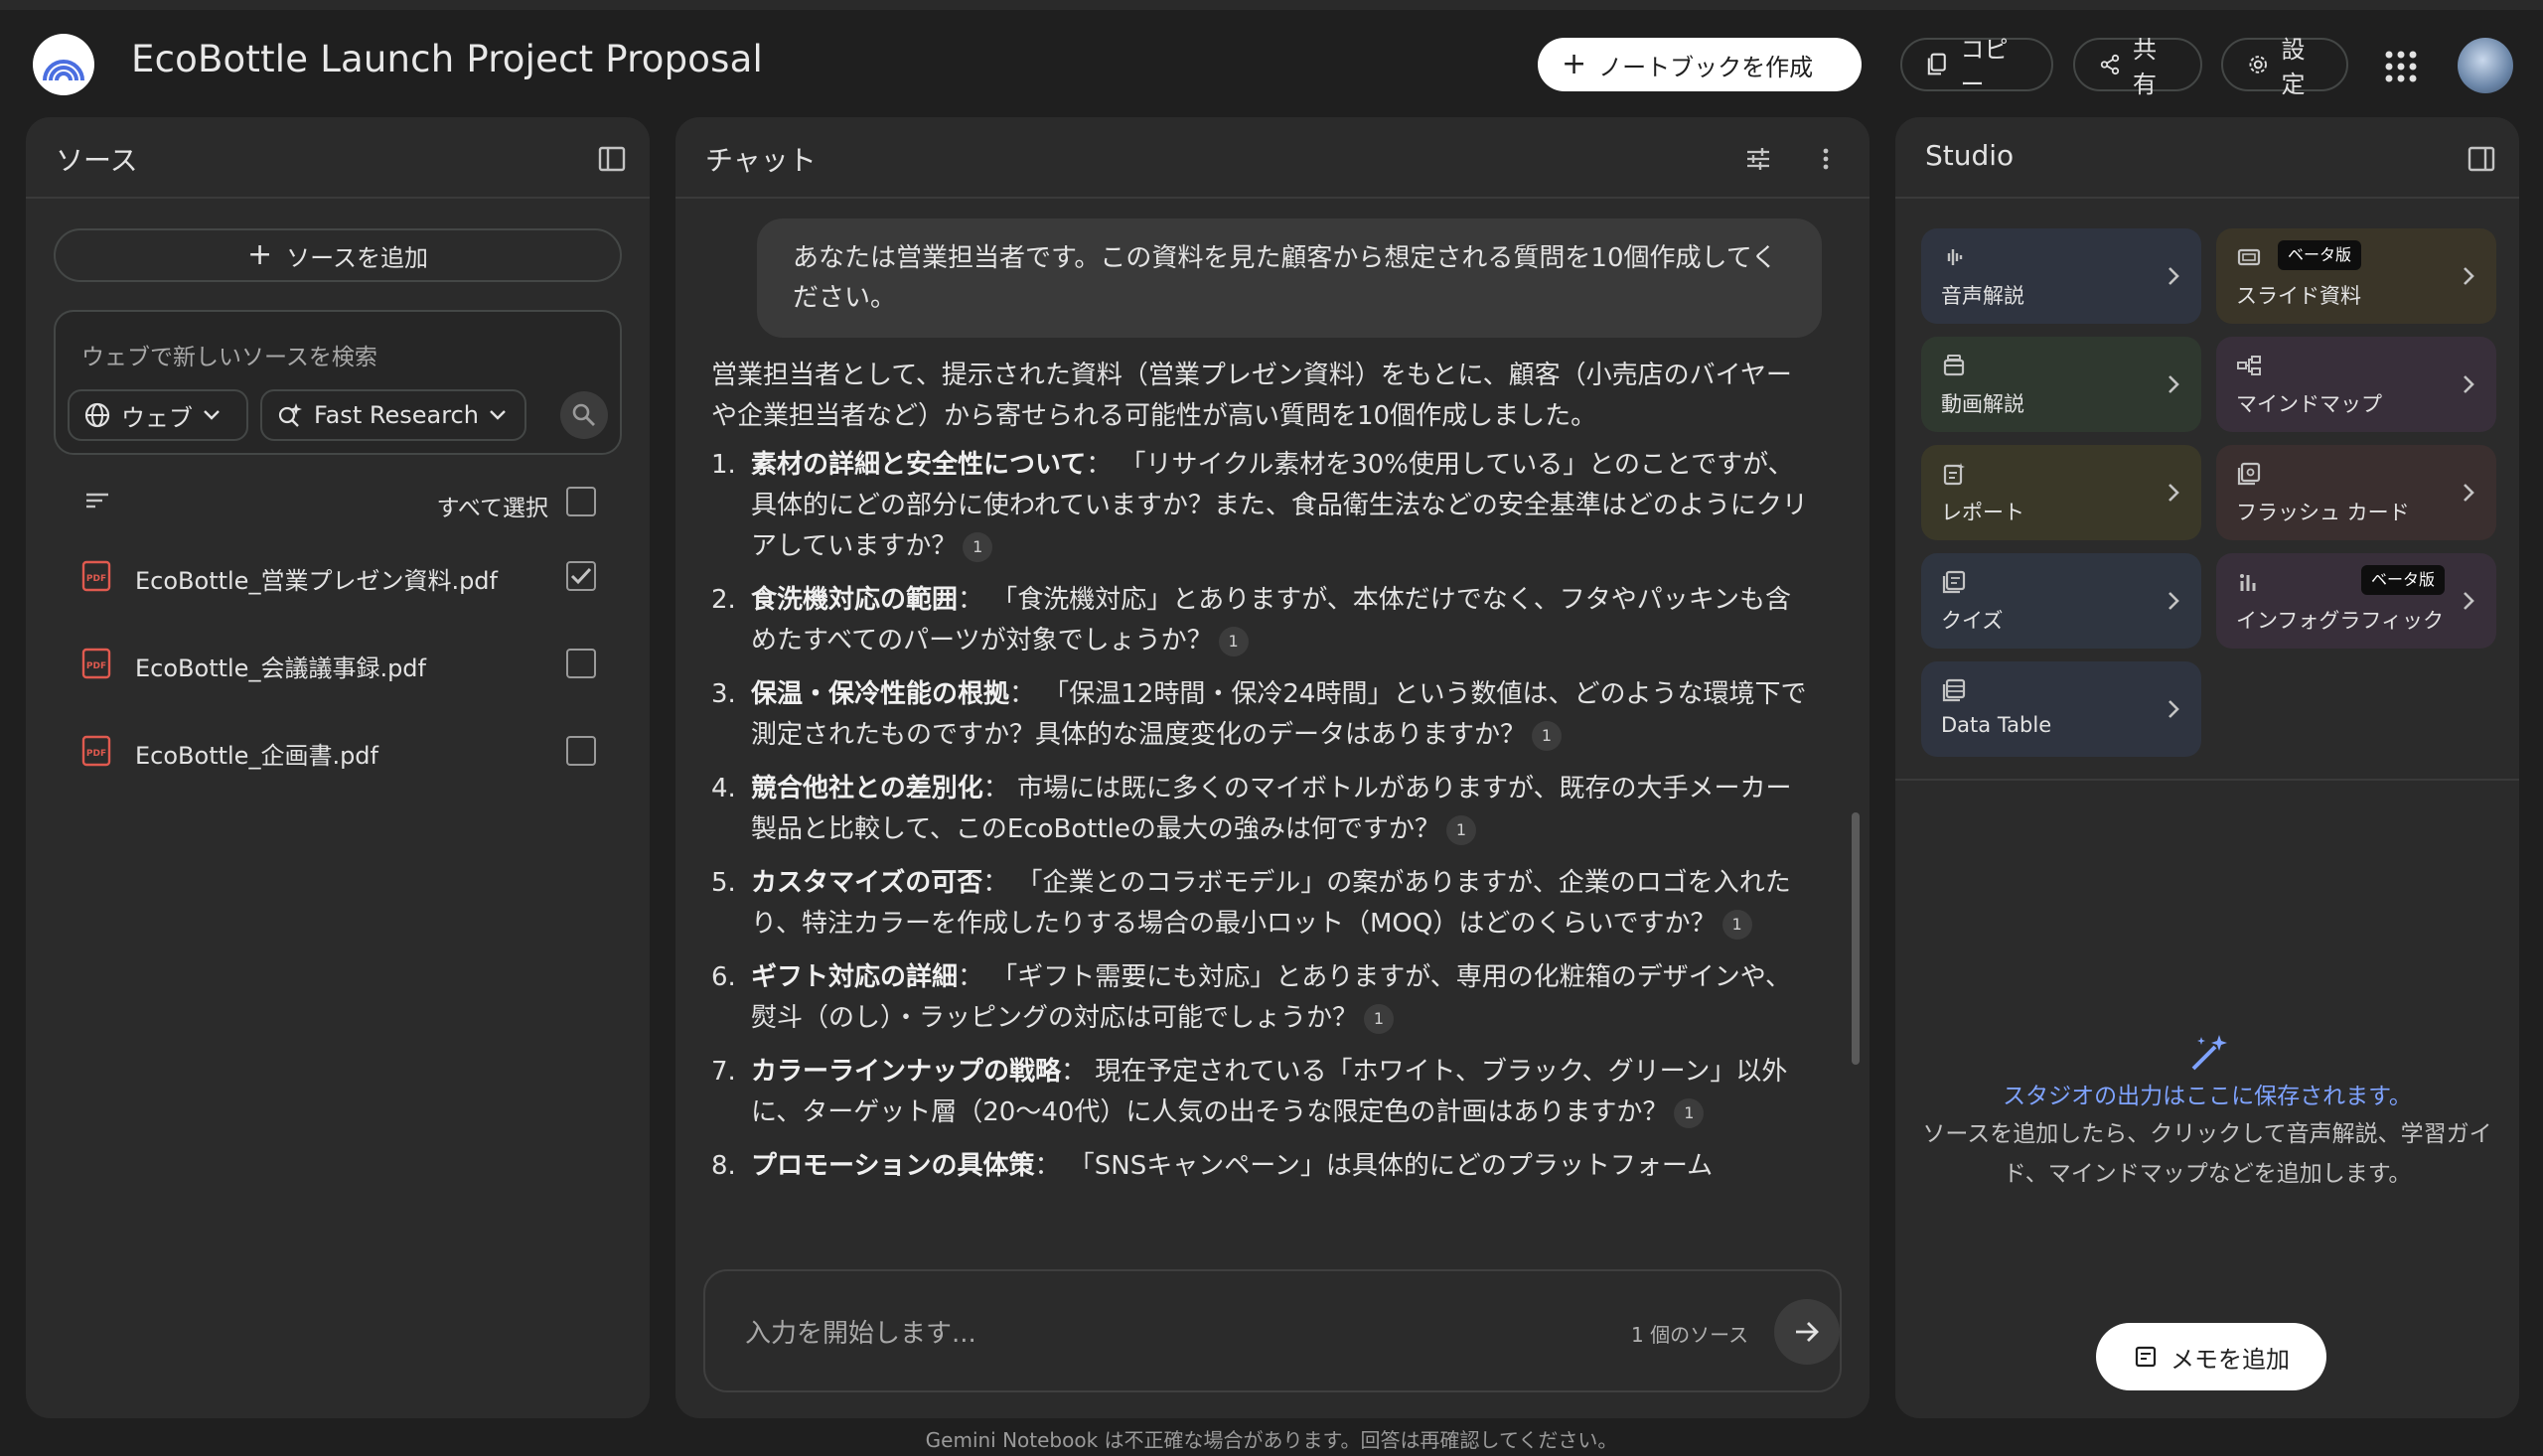 The image size is (2543, 1456). I want to click on studio-tile-label: 動画解説, so click(1982, 404).